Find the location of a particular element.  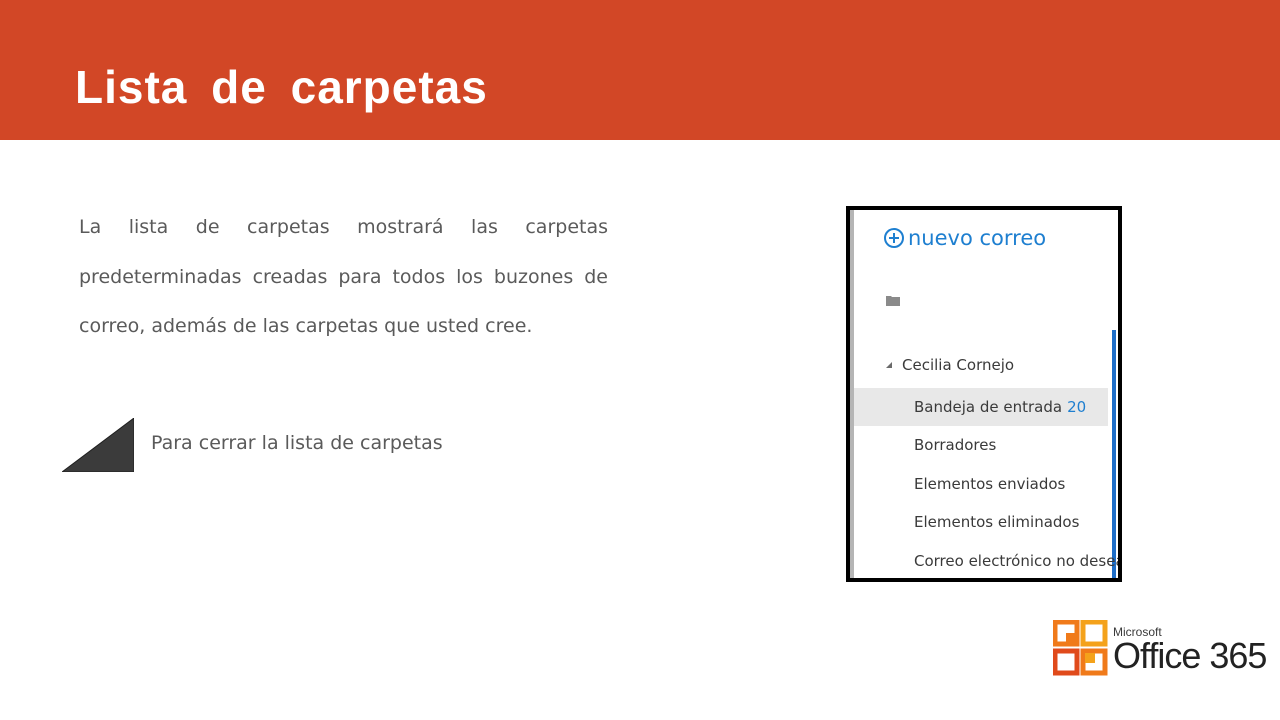

folder-item-borradores: Borradores is located at coordinates (981, 445).